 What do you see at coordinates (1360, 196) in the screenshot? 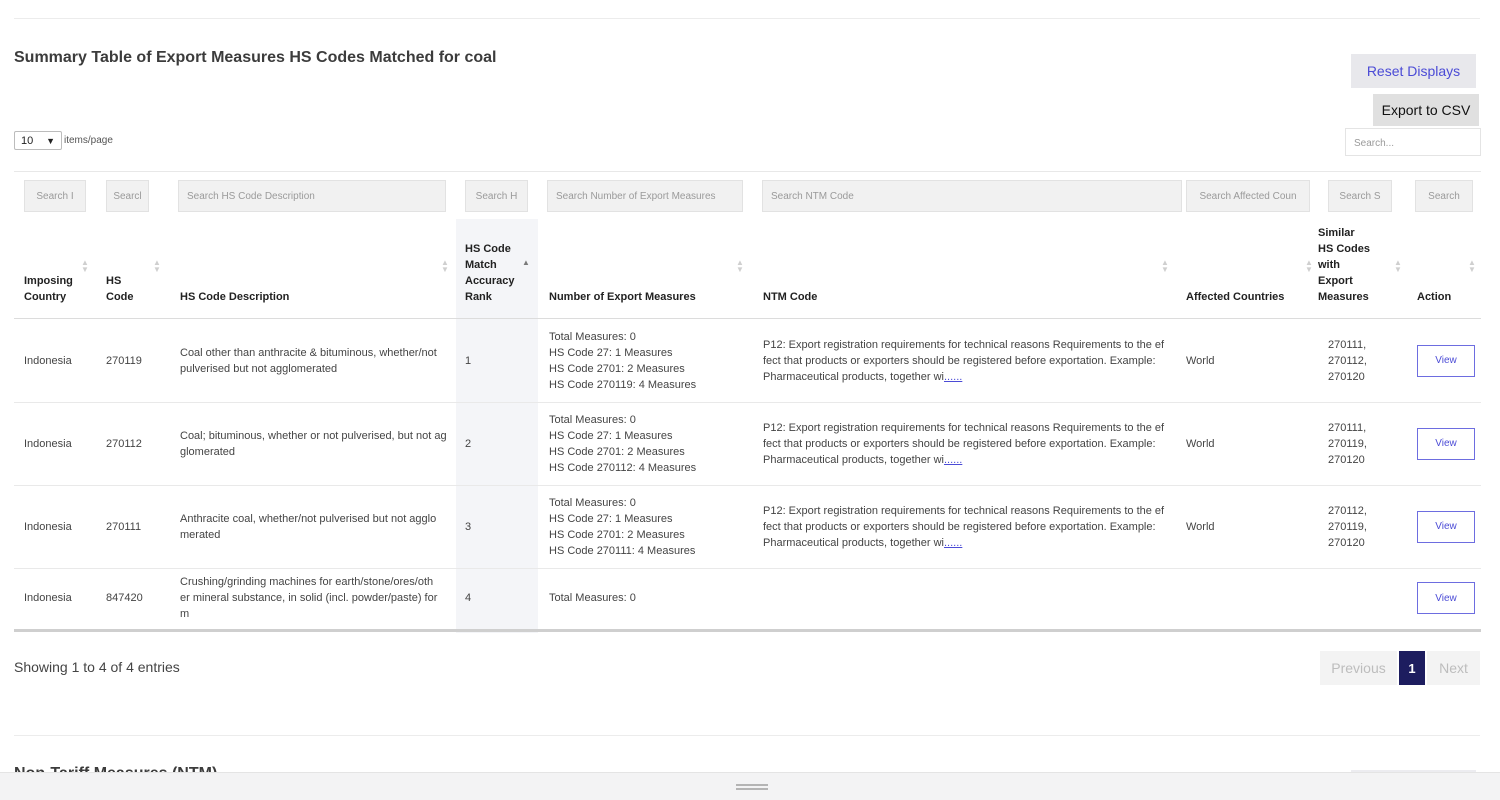
I see `column-filter-input: Search S` at bounding box center [1360, 196].